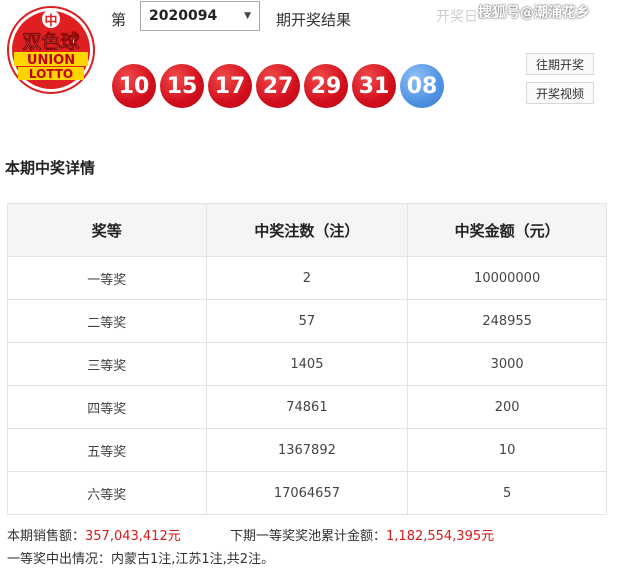 This screenshot has width=618, height=572. Describe the element at coordinates (51, 60) in the screenshot. I see `logo-brand-en-1: UNION` at that location.